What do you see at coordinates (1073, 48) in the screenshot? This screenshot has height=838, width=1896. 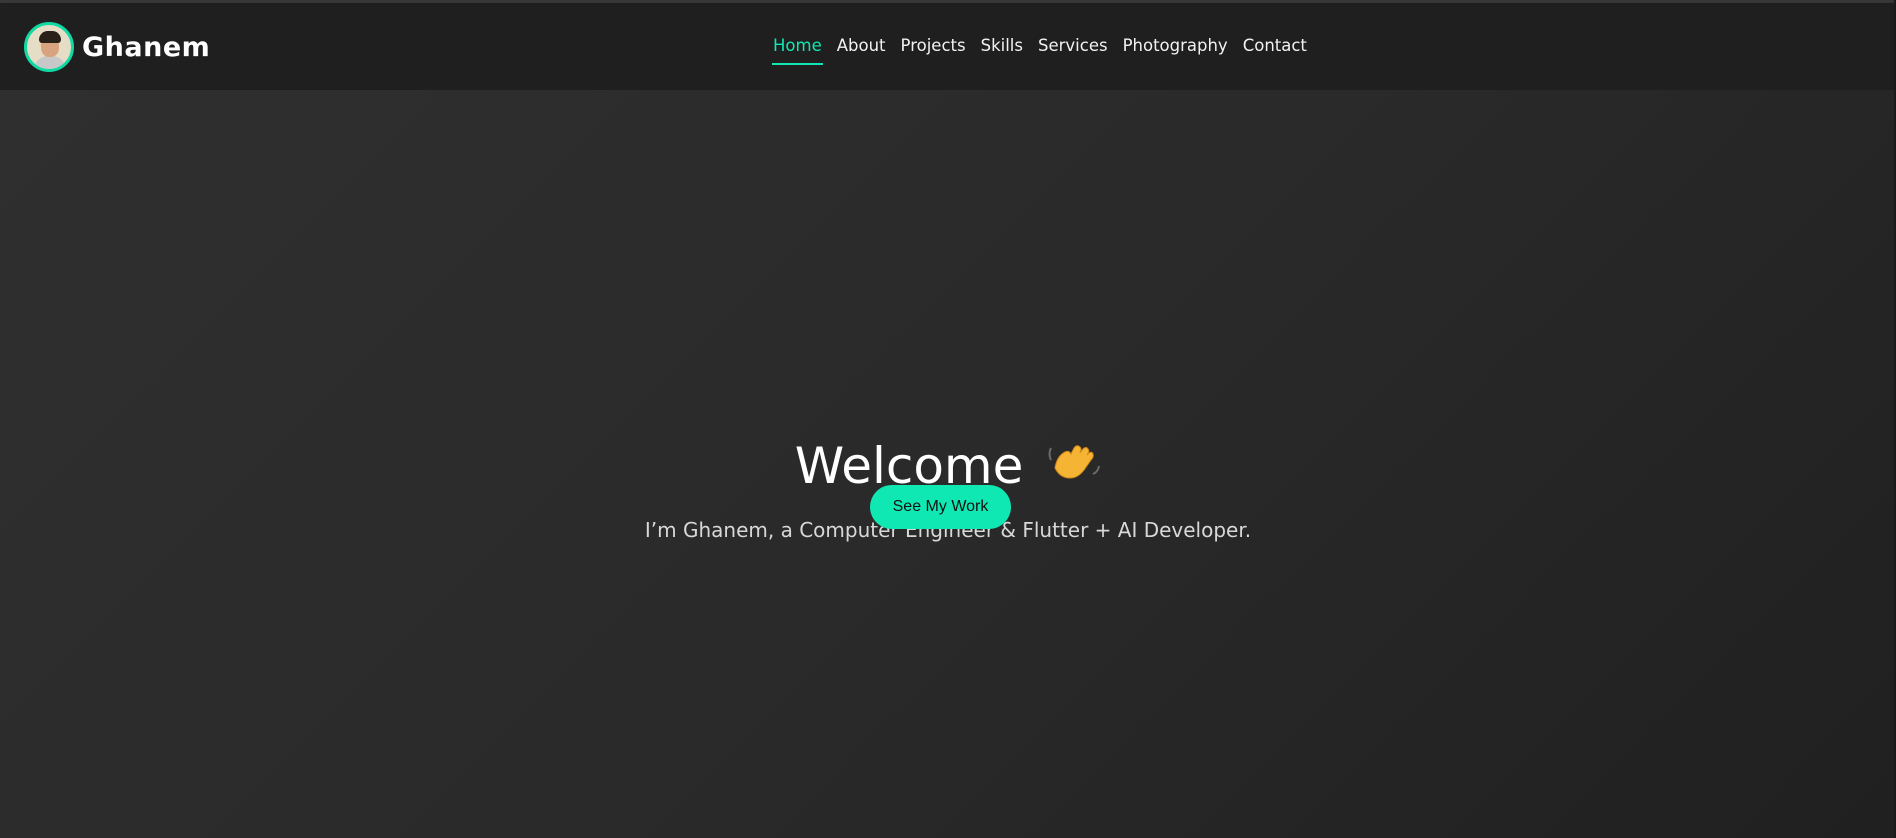 I see `nav-item-services: Services` at bounding box center [1073, 48].